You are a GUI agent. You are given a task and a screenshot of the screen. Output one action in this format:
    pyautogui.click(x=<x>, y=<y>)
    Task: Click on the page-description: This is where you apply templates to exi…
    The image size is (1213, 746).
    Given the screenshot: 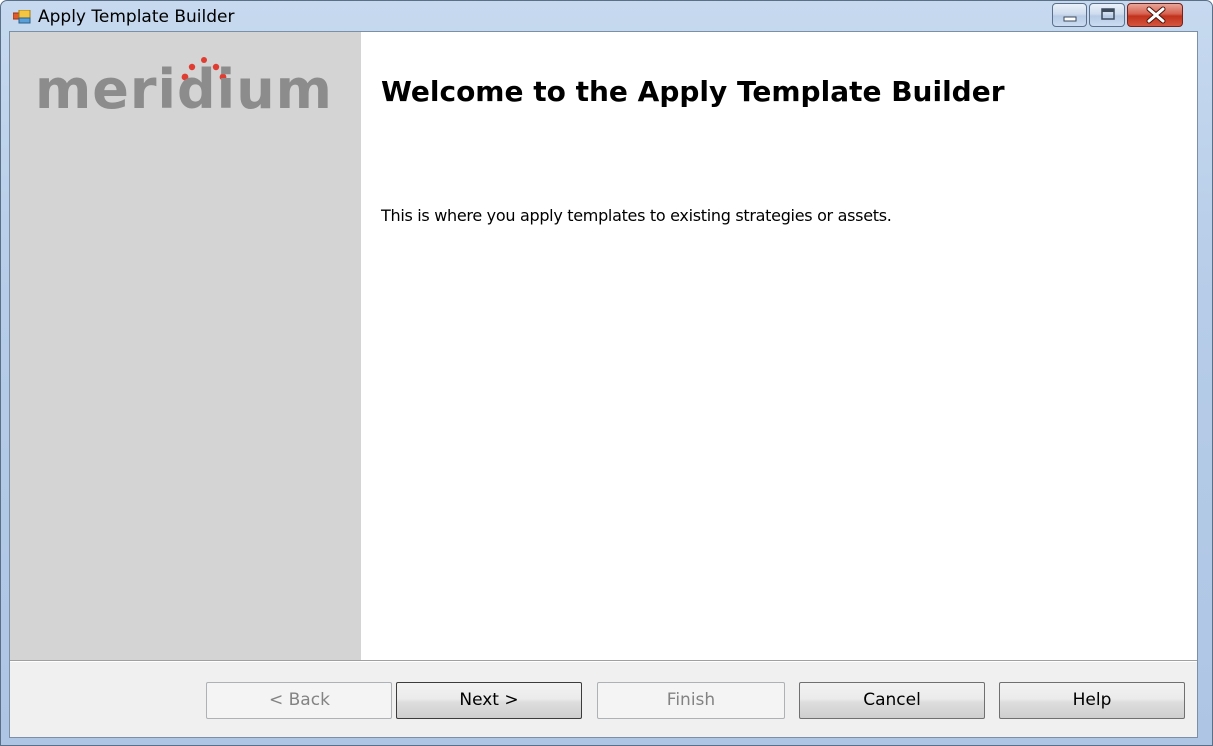 What is the action you would take?
    pyautogui.click(x=636, y=215)
    